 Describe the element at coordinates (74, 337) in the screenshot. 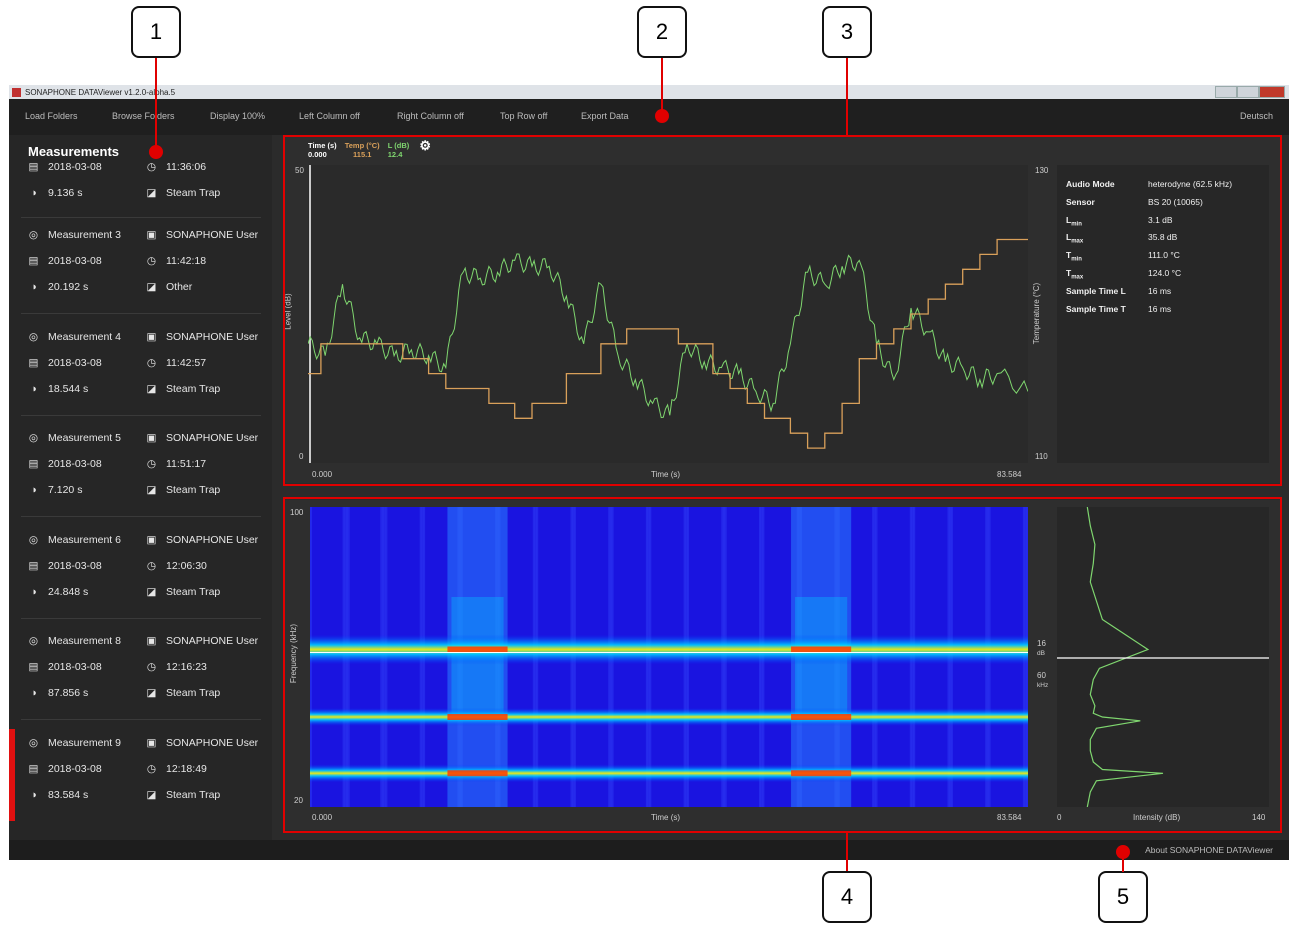

I see `meas-name: ◎ Measurement 4` at that location.